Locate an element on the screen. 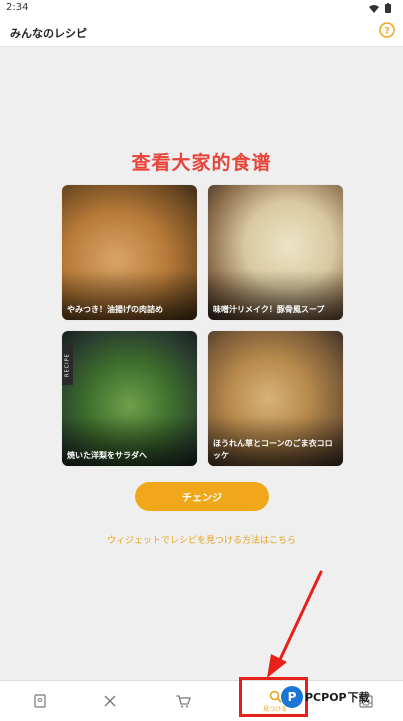 The height and width of the screenshot is (721, 403). recipe-card-title: ほうれん草とコーンのごま衣コロッケ is located at coordinates (273, 449).